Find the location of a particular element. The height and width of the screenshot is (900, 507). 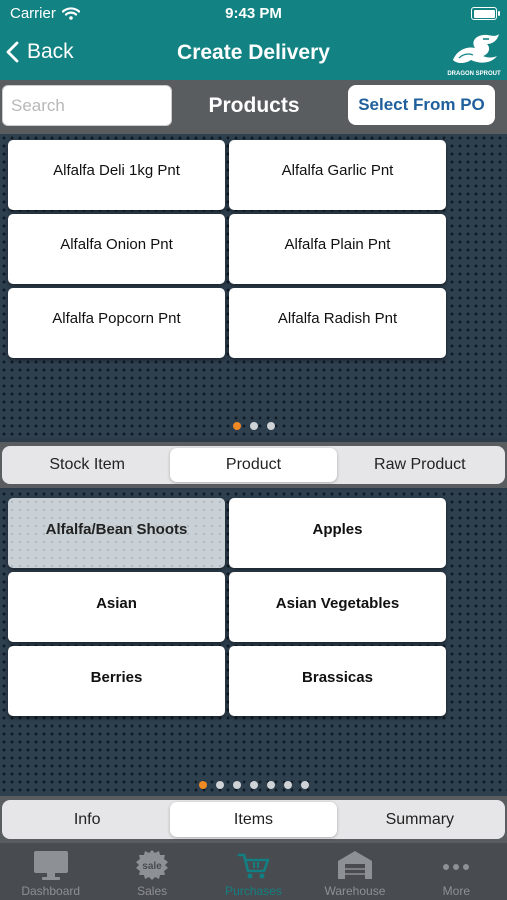

status-time: 9:43 PM is located at coordinates (253, 13).